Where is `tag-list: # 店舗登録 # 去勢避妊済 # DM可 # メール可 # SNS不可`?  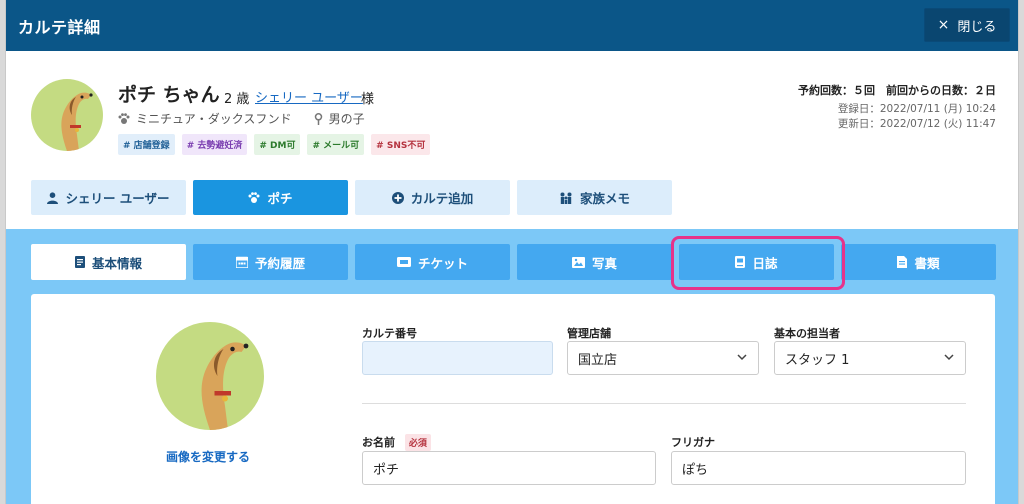 tag-list: # 店舗登録 # 去勢避妊済 # DM可 # メール可 # SNS不可 is located at coordinates (274, 144).